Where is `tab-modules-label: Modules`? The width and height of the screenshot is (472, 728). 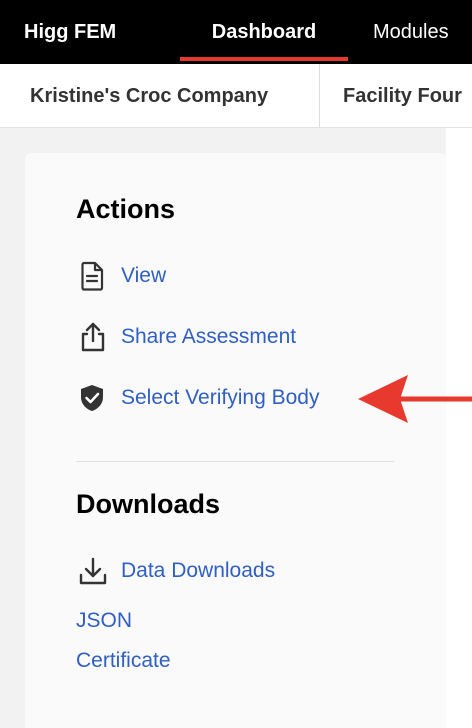
tab-modules-label: Modules is located at coordinates (411, 32).